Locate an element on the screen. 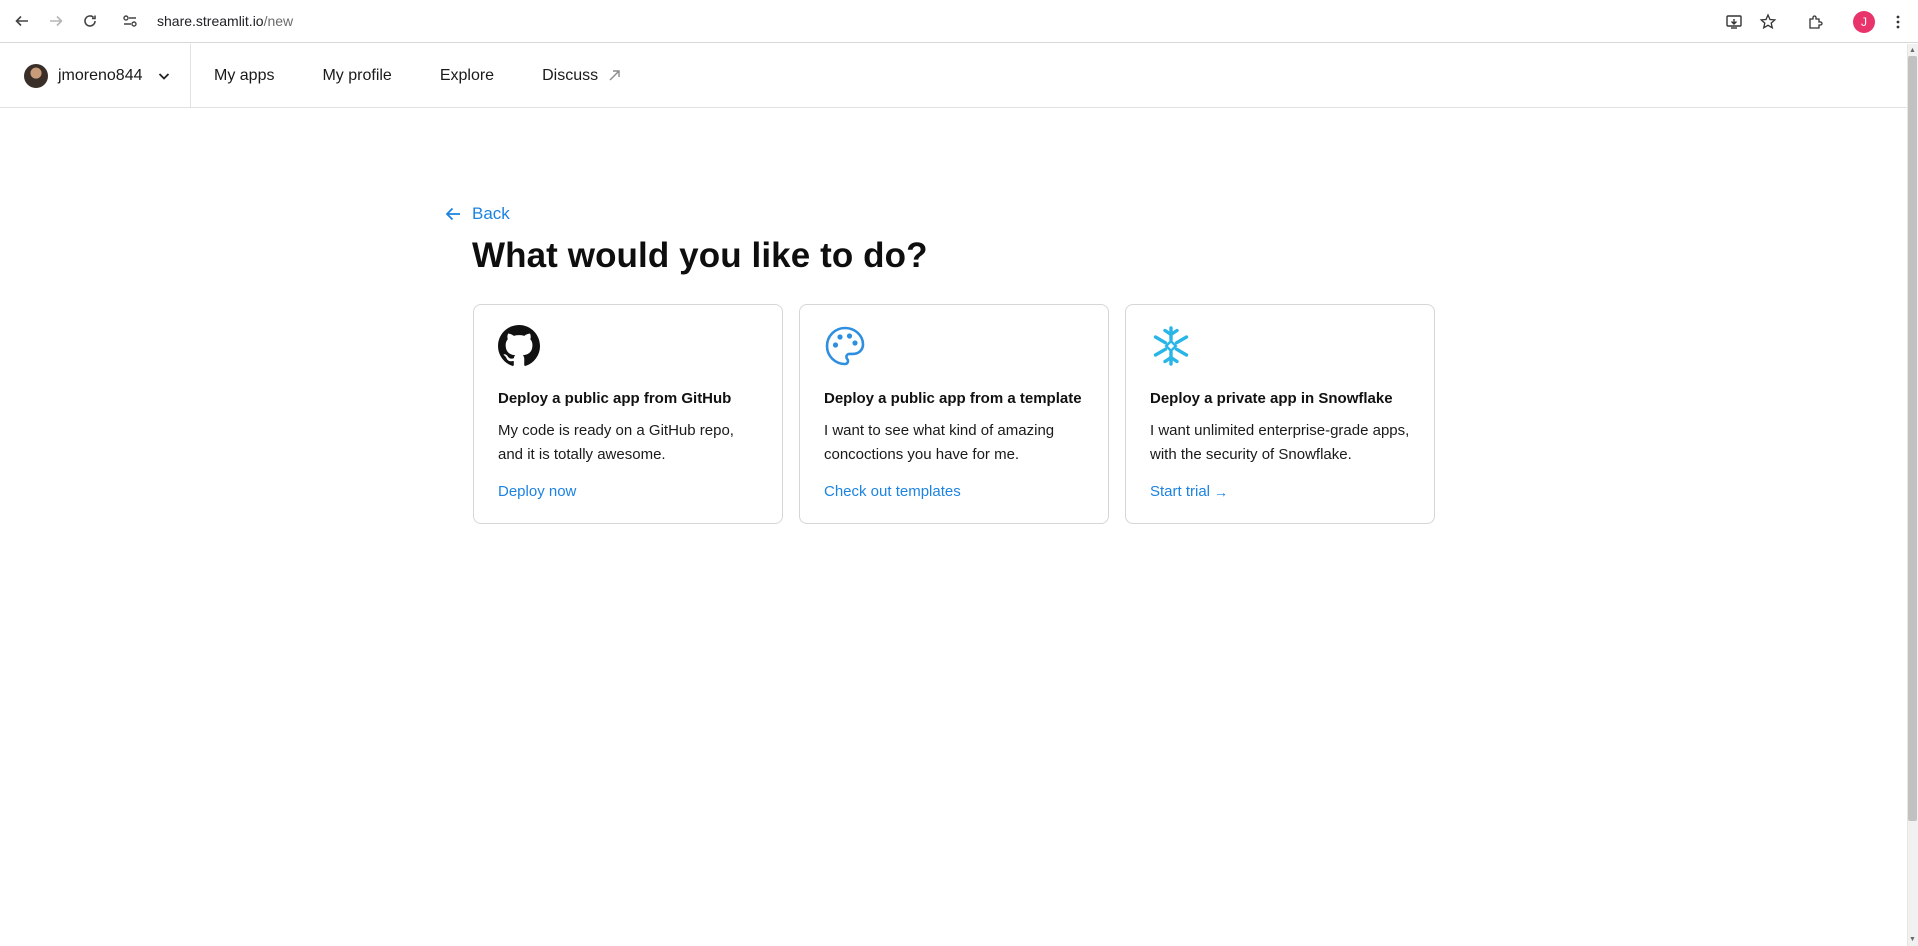 The height and width of the screenshot is (946, 1918). nav-my-apps: My apps is located at coordinates (244, 76).